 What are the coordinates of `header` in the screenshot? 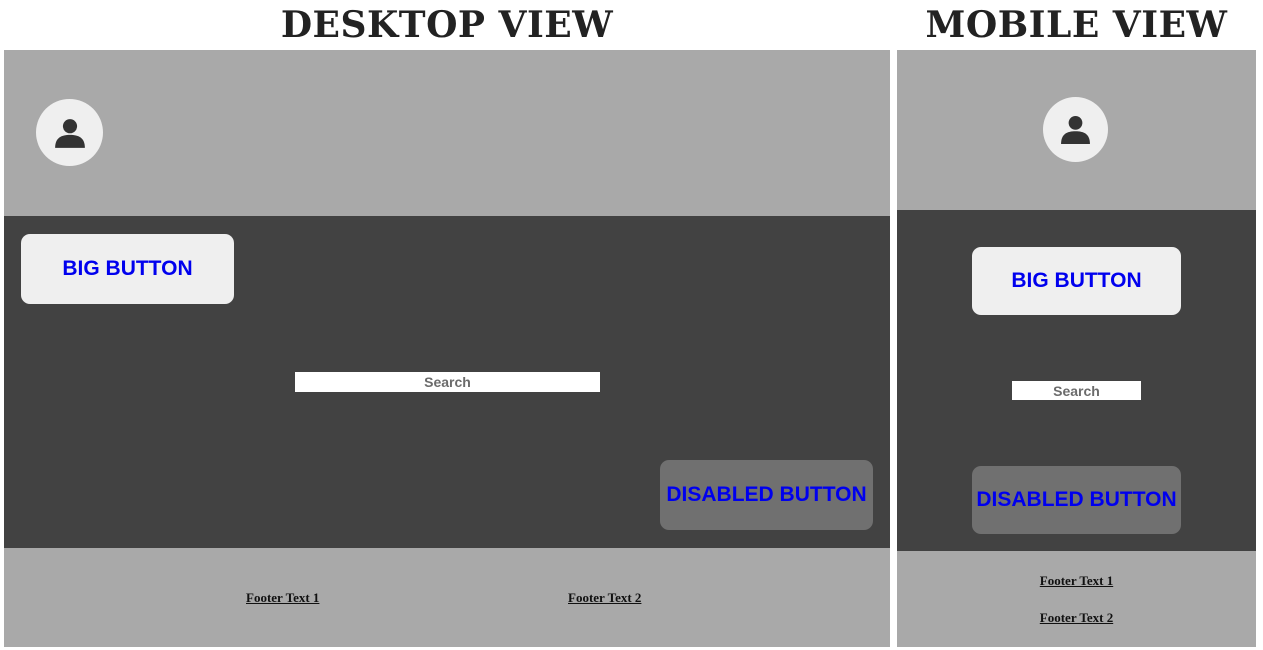 It's located at (1076, 130).